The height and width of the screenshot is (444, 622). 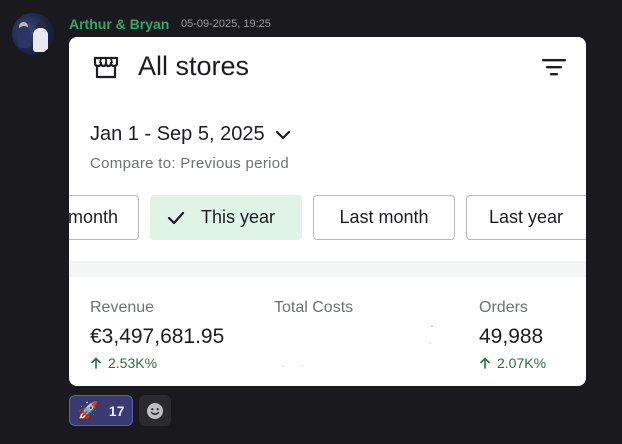 I want to click on store-icon, so click(x=106, y=67).